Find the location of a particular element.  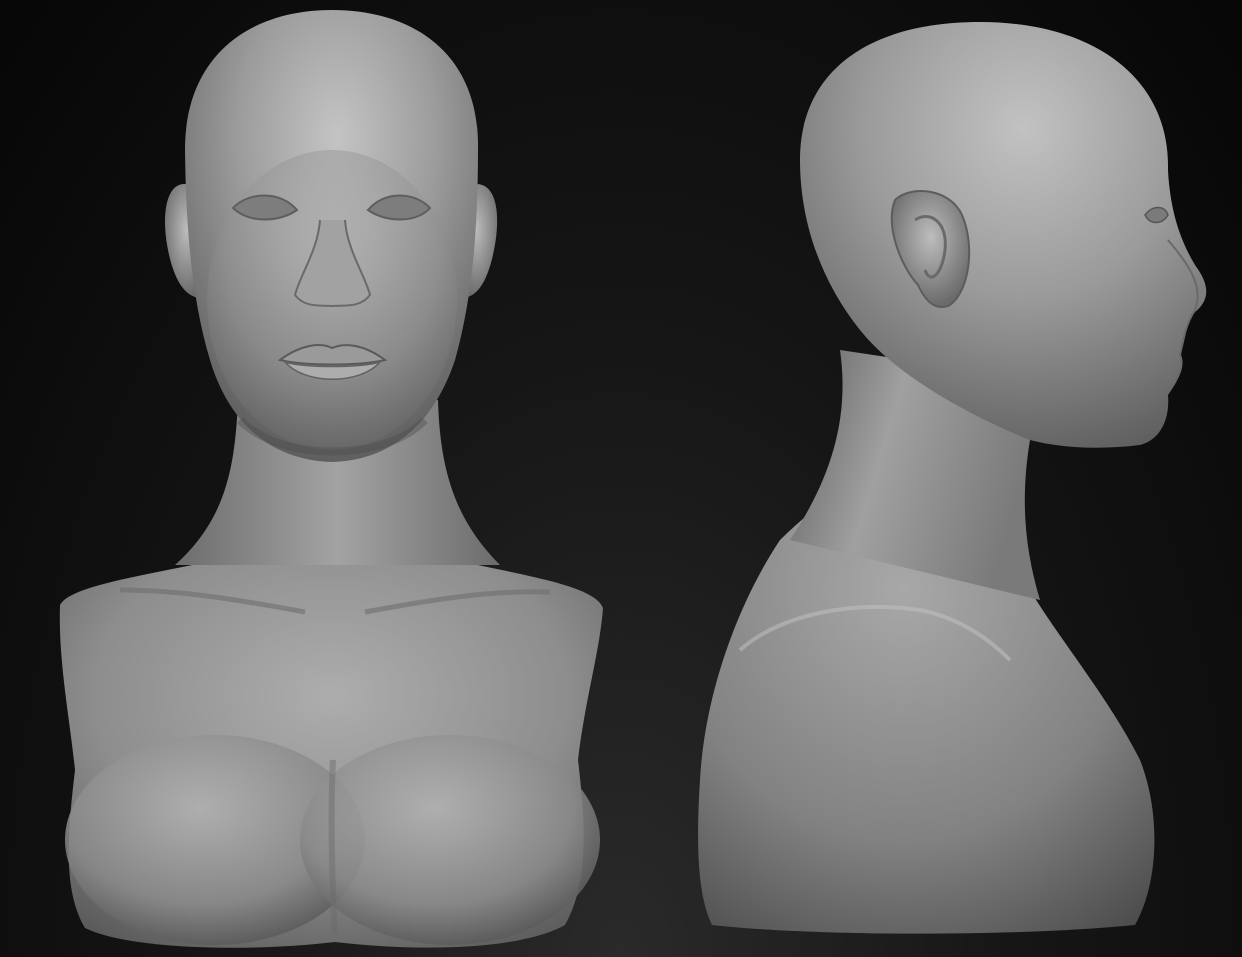

front-right-breast is located at coordinates (450, 840).